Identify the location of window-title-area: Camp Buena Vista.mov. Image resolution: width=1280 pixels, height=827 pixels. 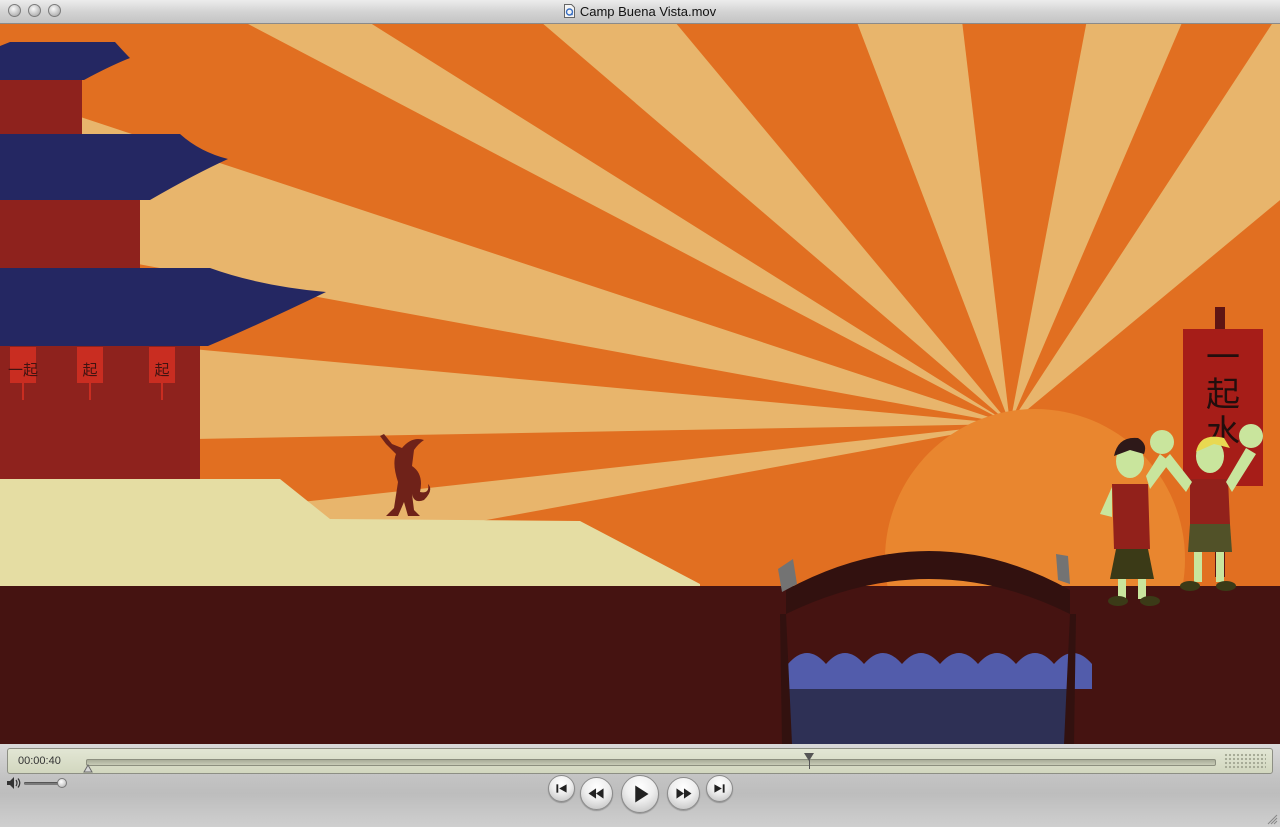
(640, 11).